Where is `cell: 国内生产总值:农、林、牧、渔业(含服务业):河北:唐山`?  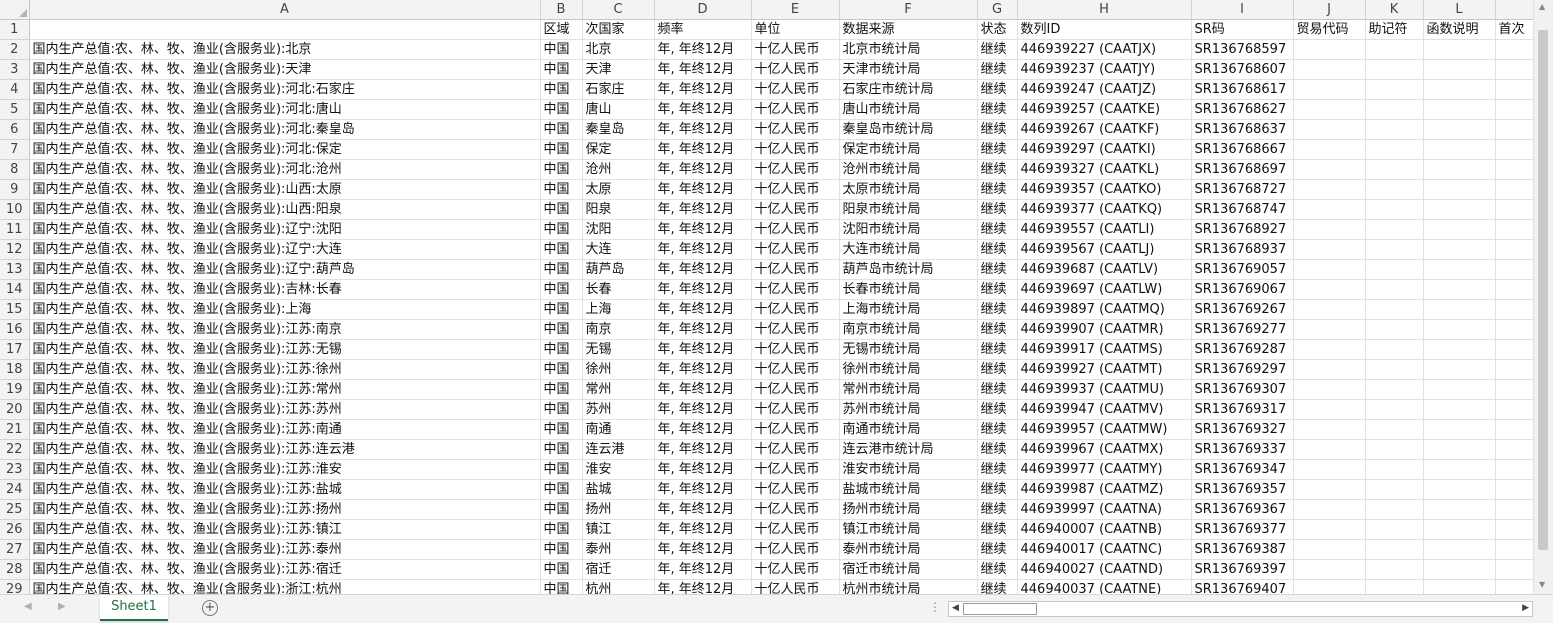 cell: 国内生产总值:农、林、牧、渔业(含服务业):河北:唐山 is located at coordinates (285, 109).